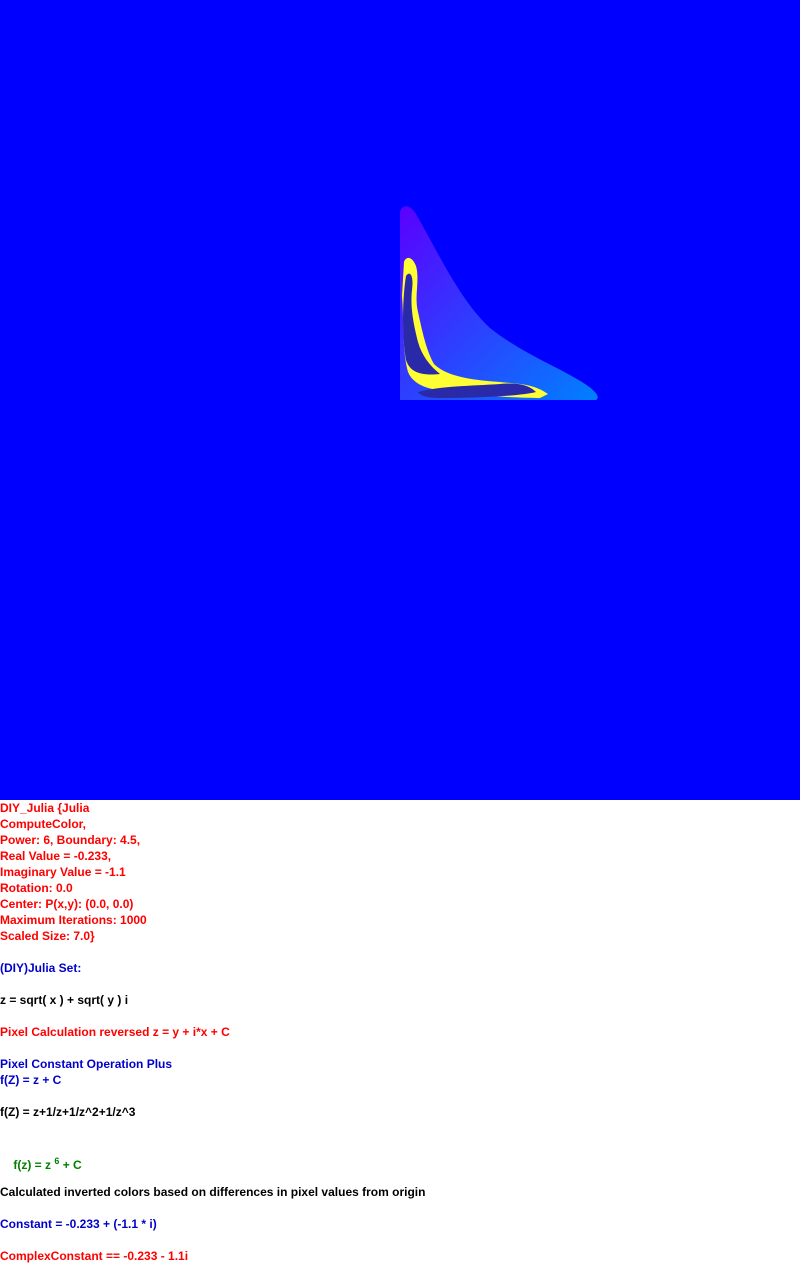  I want to click on complex-constant: ComplexConstant == -0.233 - 1.1i, so click(94, 1256).